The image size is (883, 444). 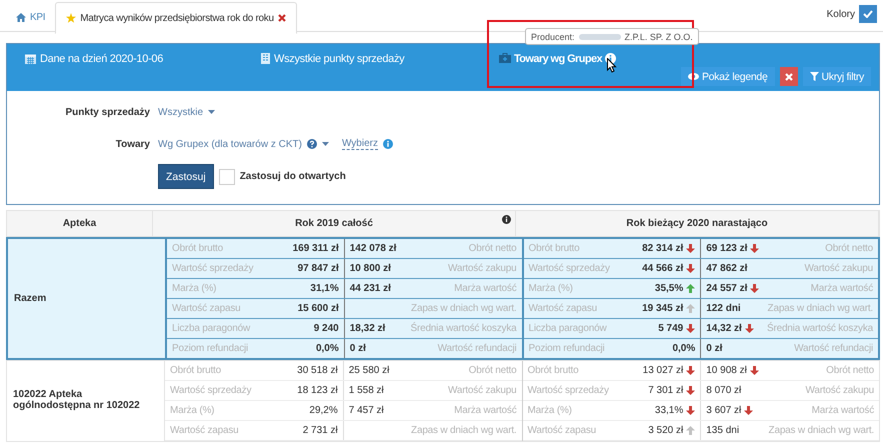 I want to click on metric-label: Wartość zapasu, so click(x=562, y=430).